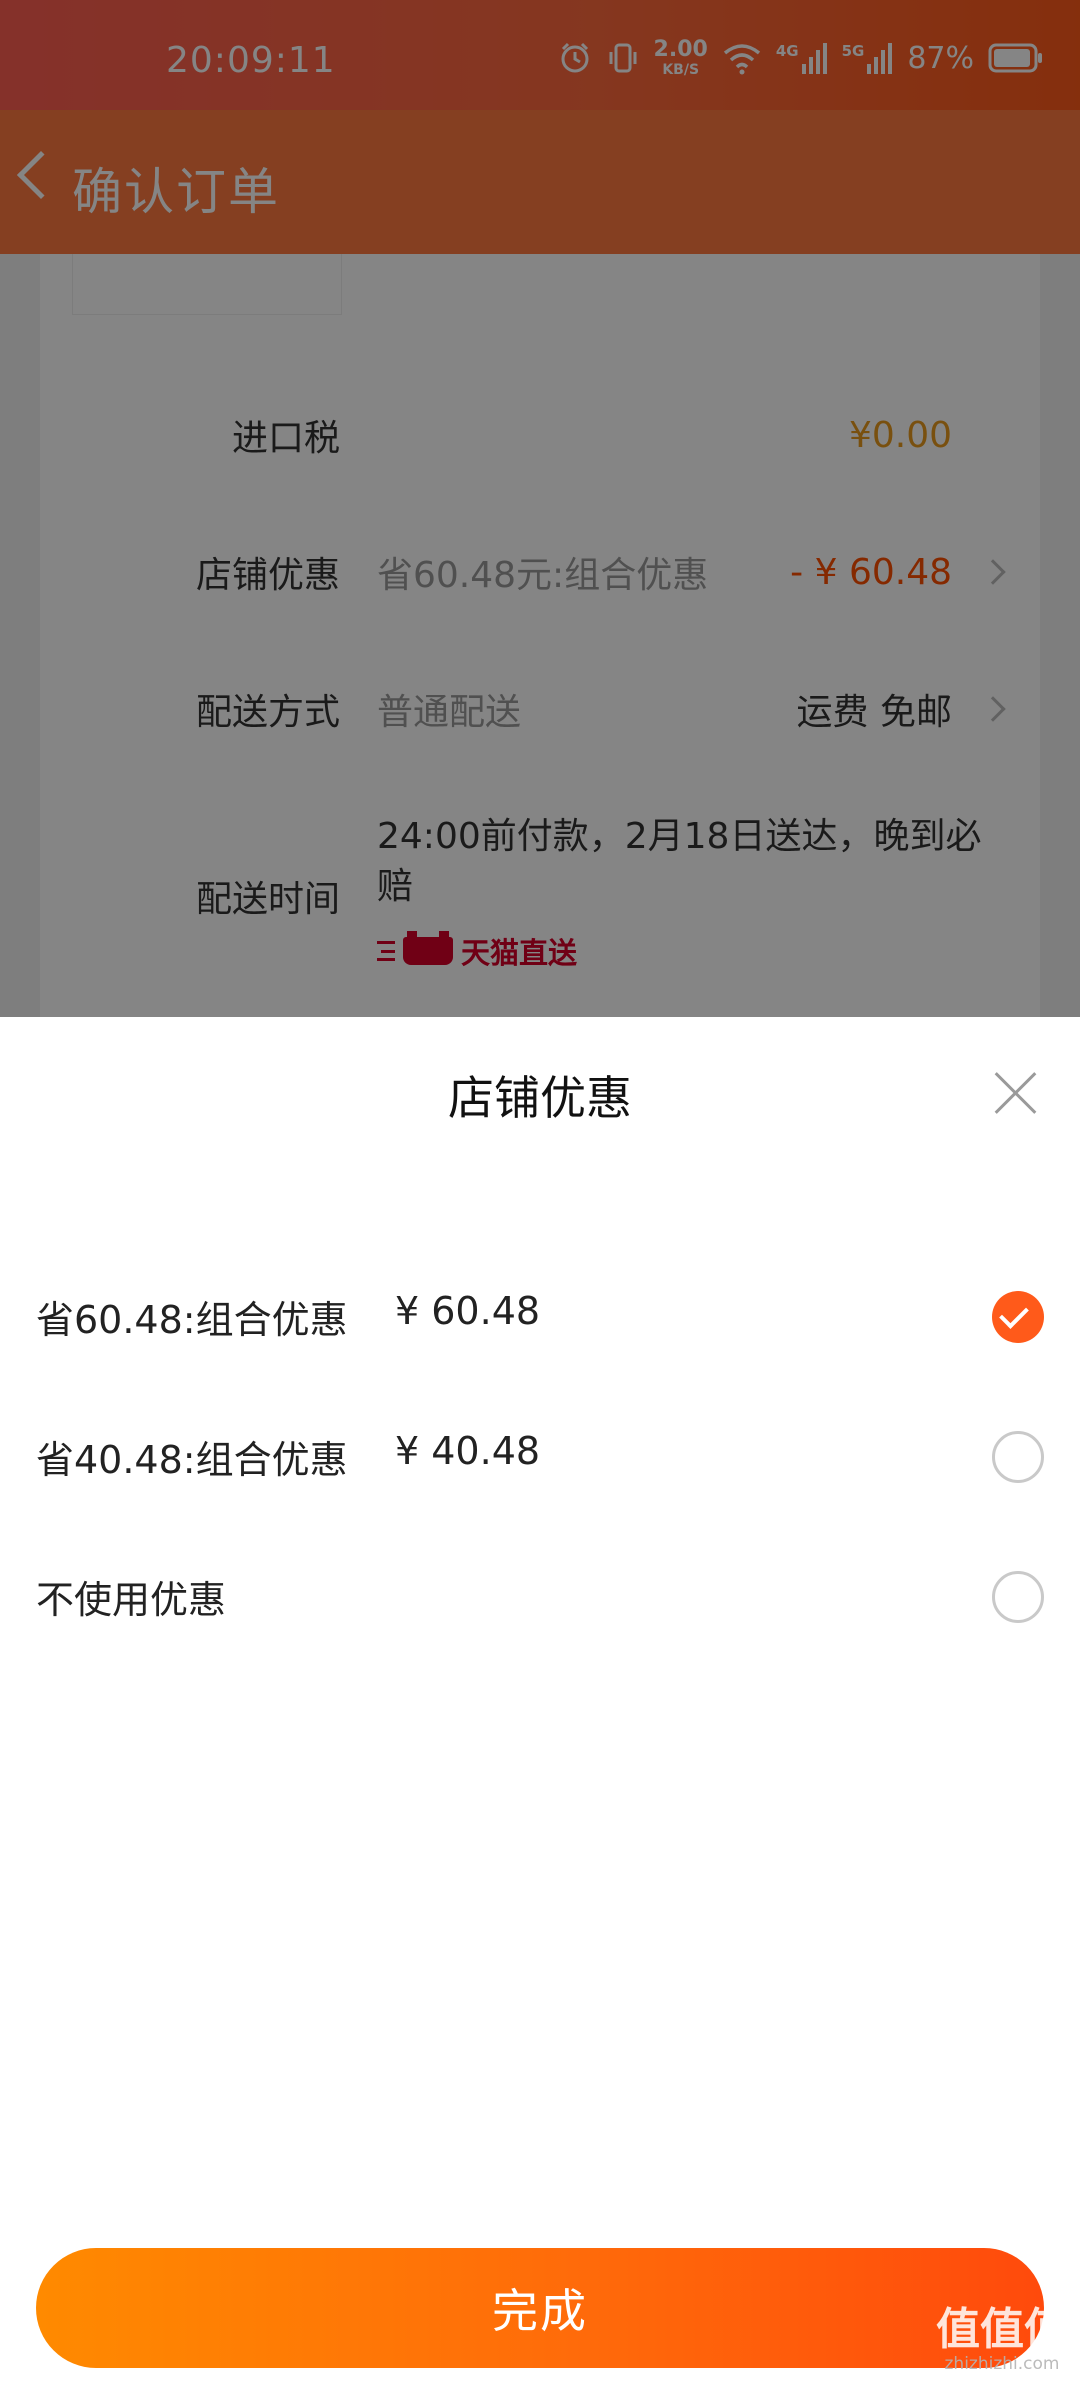 The width and height of the screenshot is (1080, 2400). Describe the element at coordinates (1018, 1317) in the screenshot. I see `radio-checked-icon` at that location.